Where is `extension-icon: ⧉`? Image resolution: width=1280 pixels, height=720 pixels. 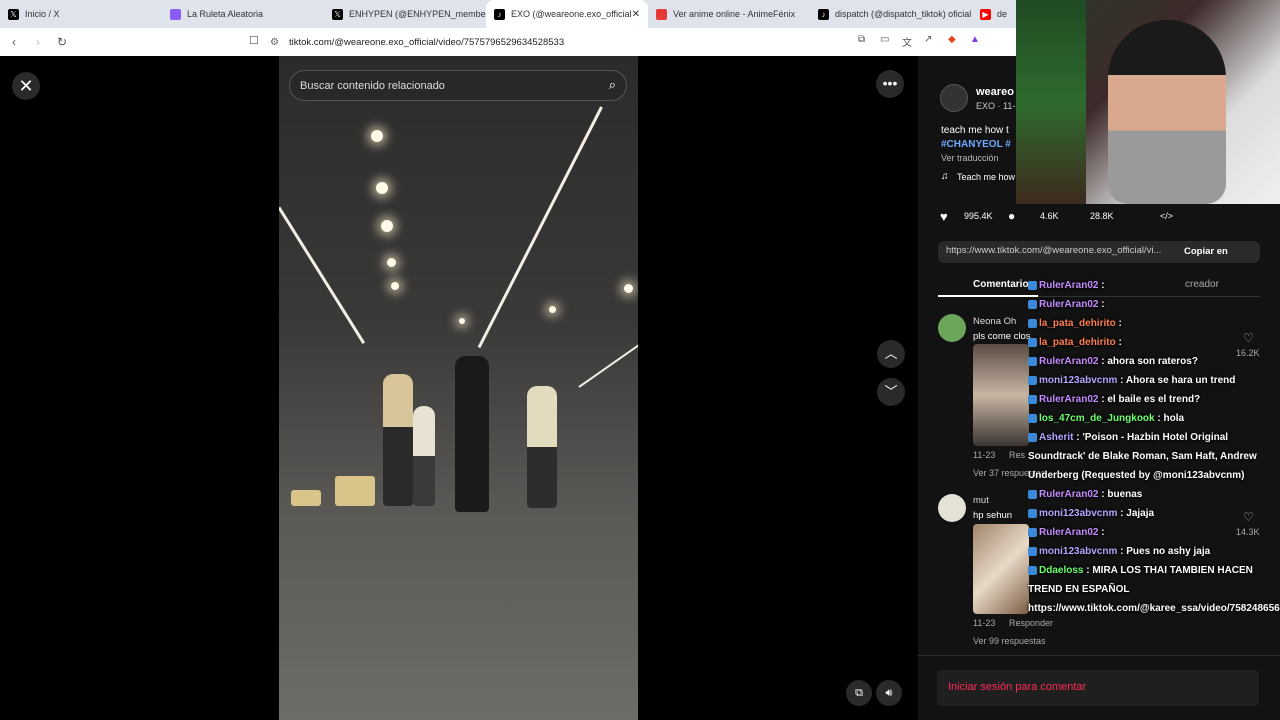
extension-icon: ⧉ is located at coordinates (861, 39).